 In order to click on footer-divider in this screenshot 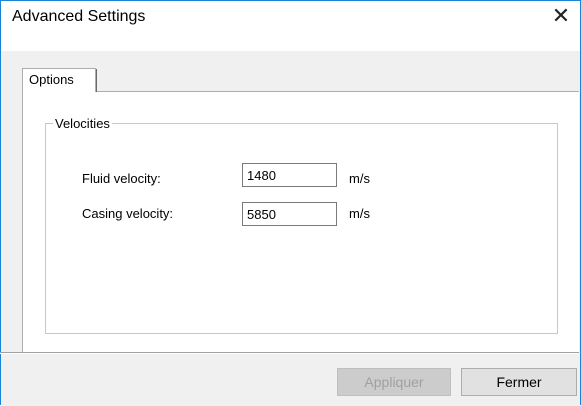, I will do `click(289, 353)`.